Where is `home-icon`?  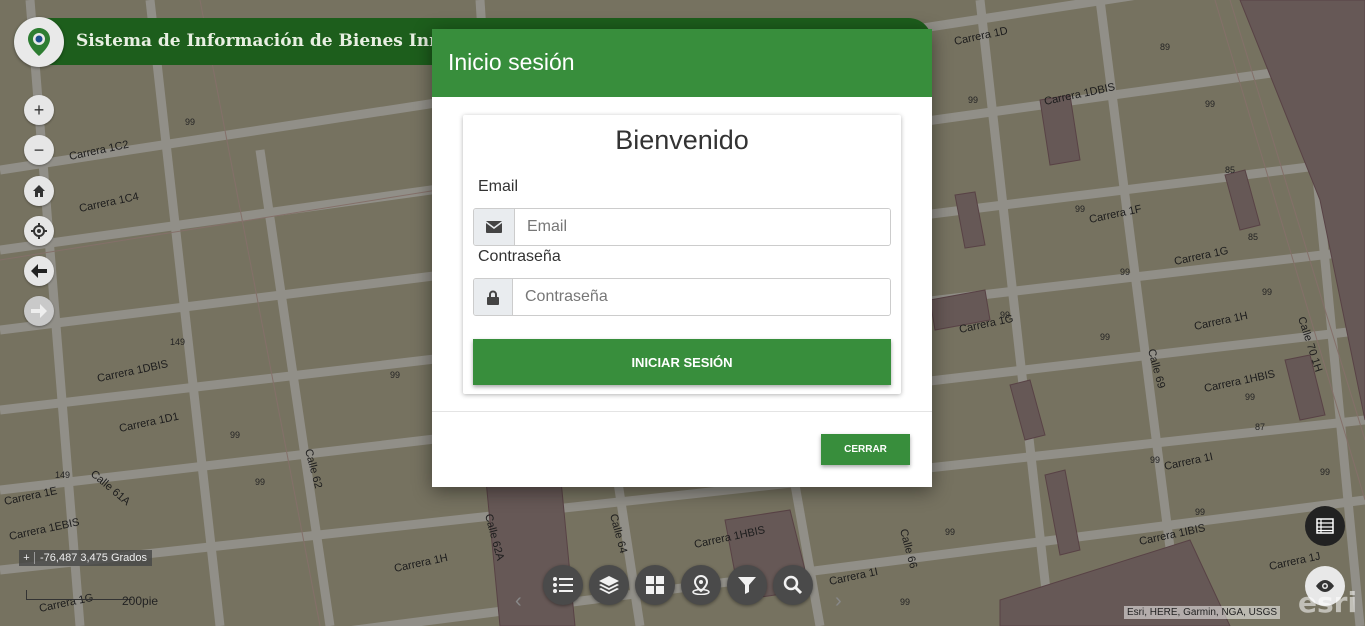
home-icon is located at coordinates (39, 191).